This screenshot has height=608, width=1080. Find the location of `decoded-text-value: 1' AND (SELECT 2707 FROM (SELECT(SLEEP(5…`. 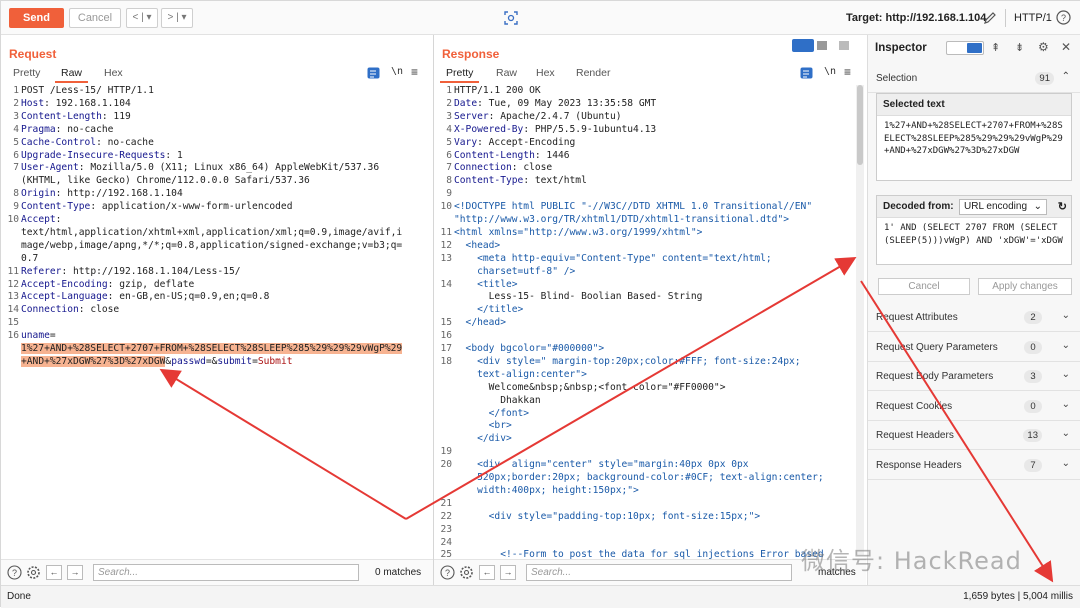

decoded-text-value: 1' AND (SELECT 2707 FROM (SELECT(SLEEP(5… is located at coordinates (974, 234).